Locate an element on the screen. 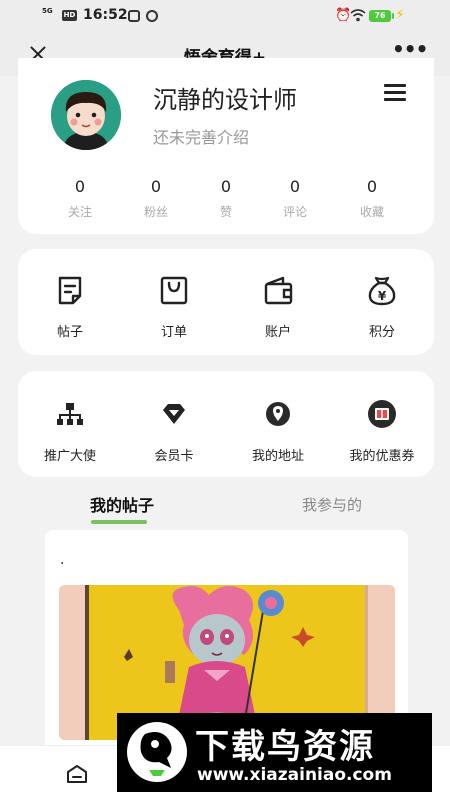 This screenshot has height=800, width=450. network-badge: HD is located at coordinates (69, 15).